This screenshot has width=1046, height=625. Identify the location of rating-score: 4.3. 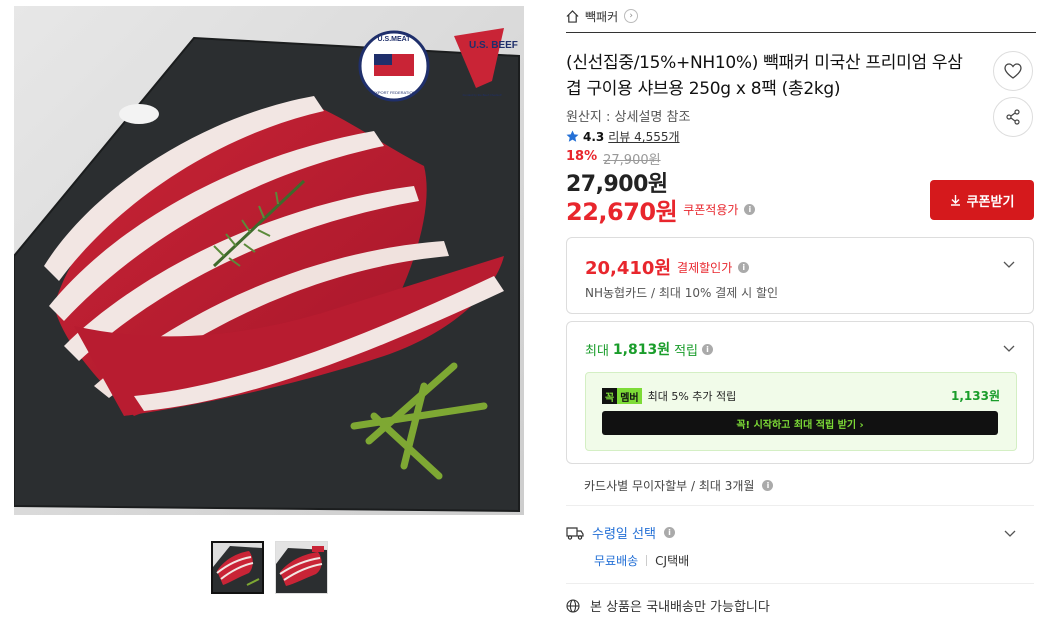
(594, 136).